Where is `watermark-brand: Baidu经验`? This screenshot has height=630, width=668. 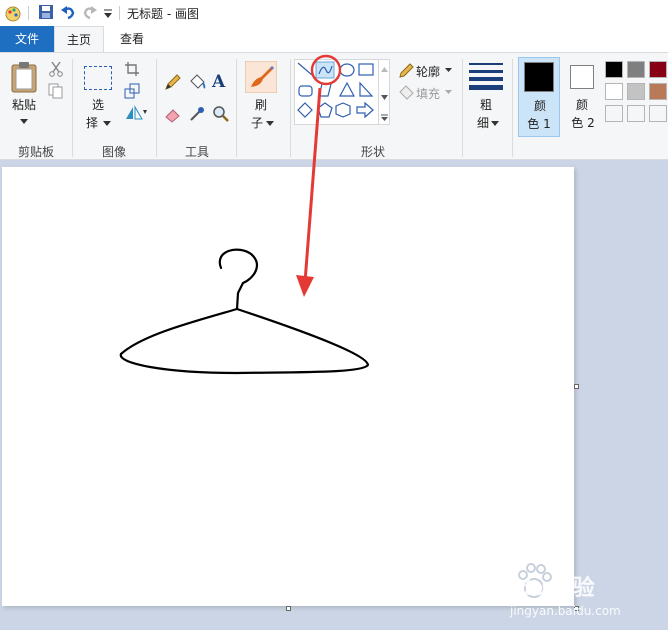
watermark-brand: Baidu经验 is located at coordinates (535, 588).